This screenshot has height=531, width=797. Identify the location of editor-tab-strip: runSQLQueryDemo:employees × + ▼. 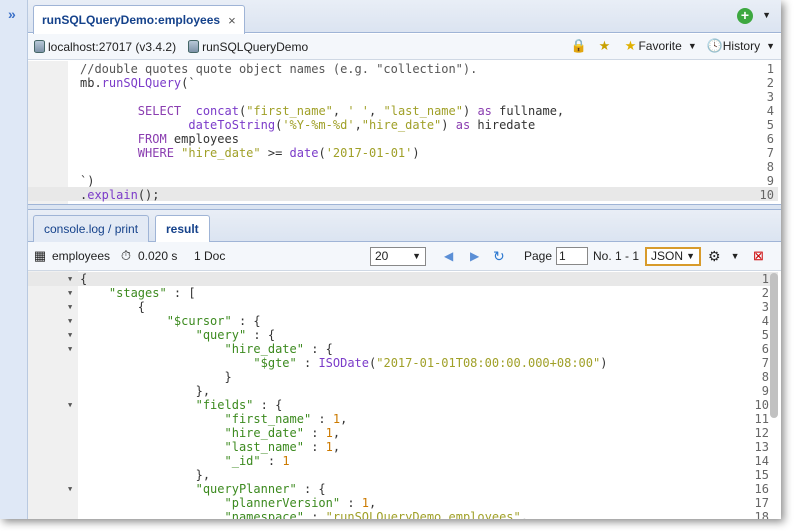
(404, 17).